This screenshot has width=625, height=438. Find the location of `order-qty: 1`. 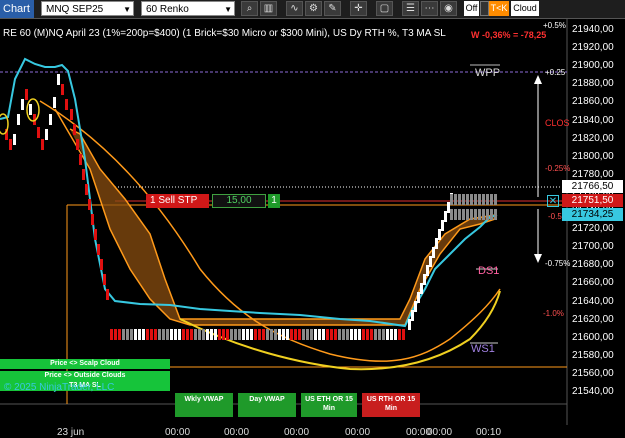

order-qty: 1 is located at coordinates (274, 201).